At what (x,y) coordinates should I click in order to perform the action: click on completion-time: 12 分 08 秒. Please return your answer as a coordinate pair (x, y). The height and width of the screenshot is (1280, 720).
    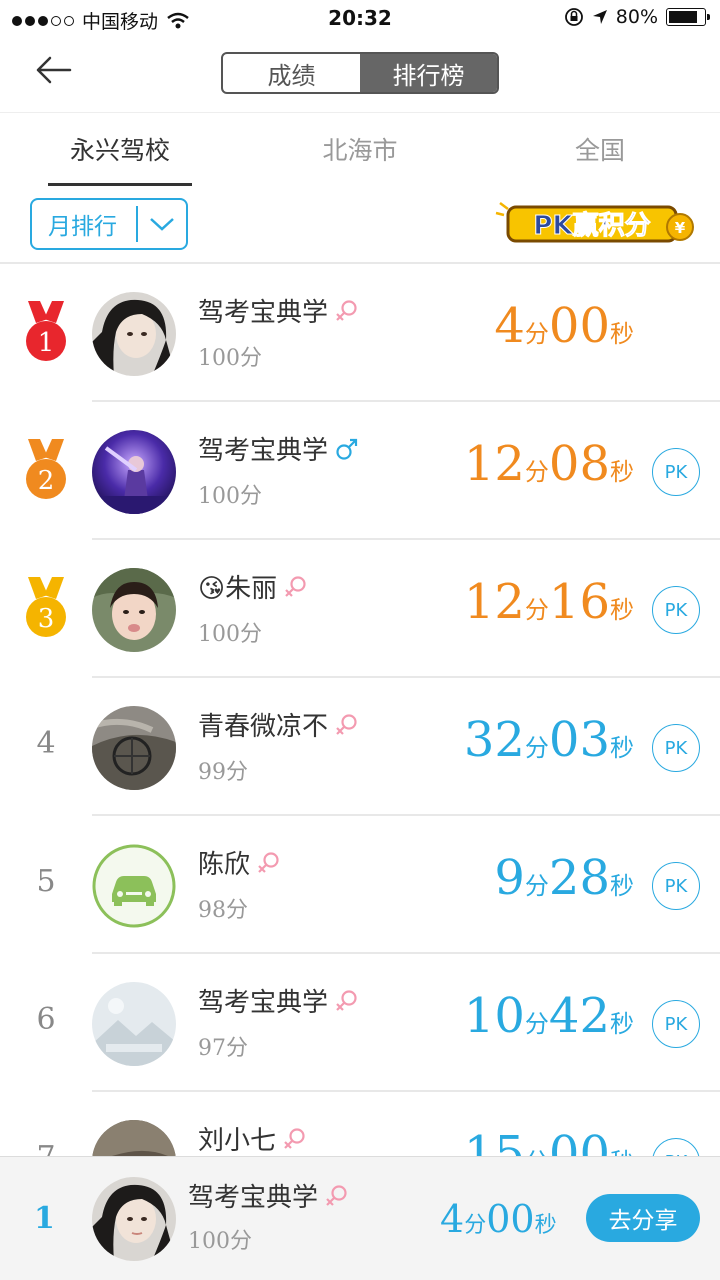
    Looking at the image, I should click on (548, 464).